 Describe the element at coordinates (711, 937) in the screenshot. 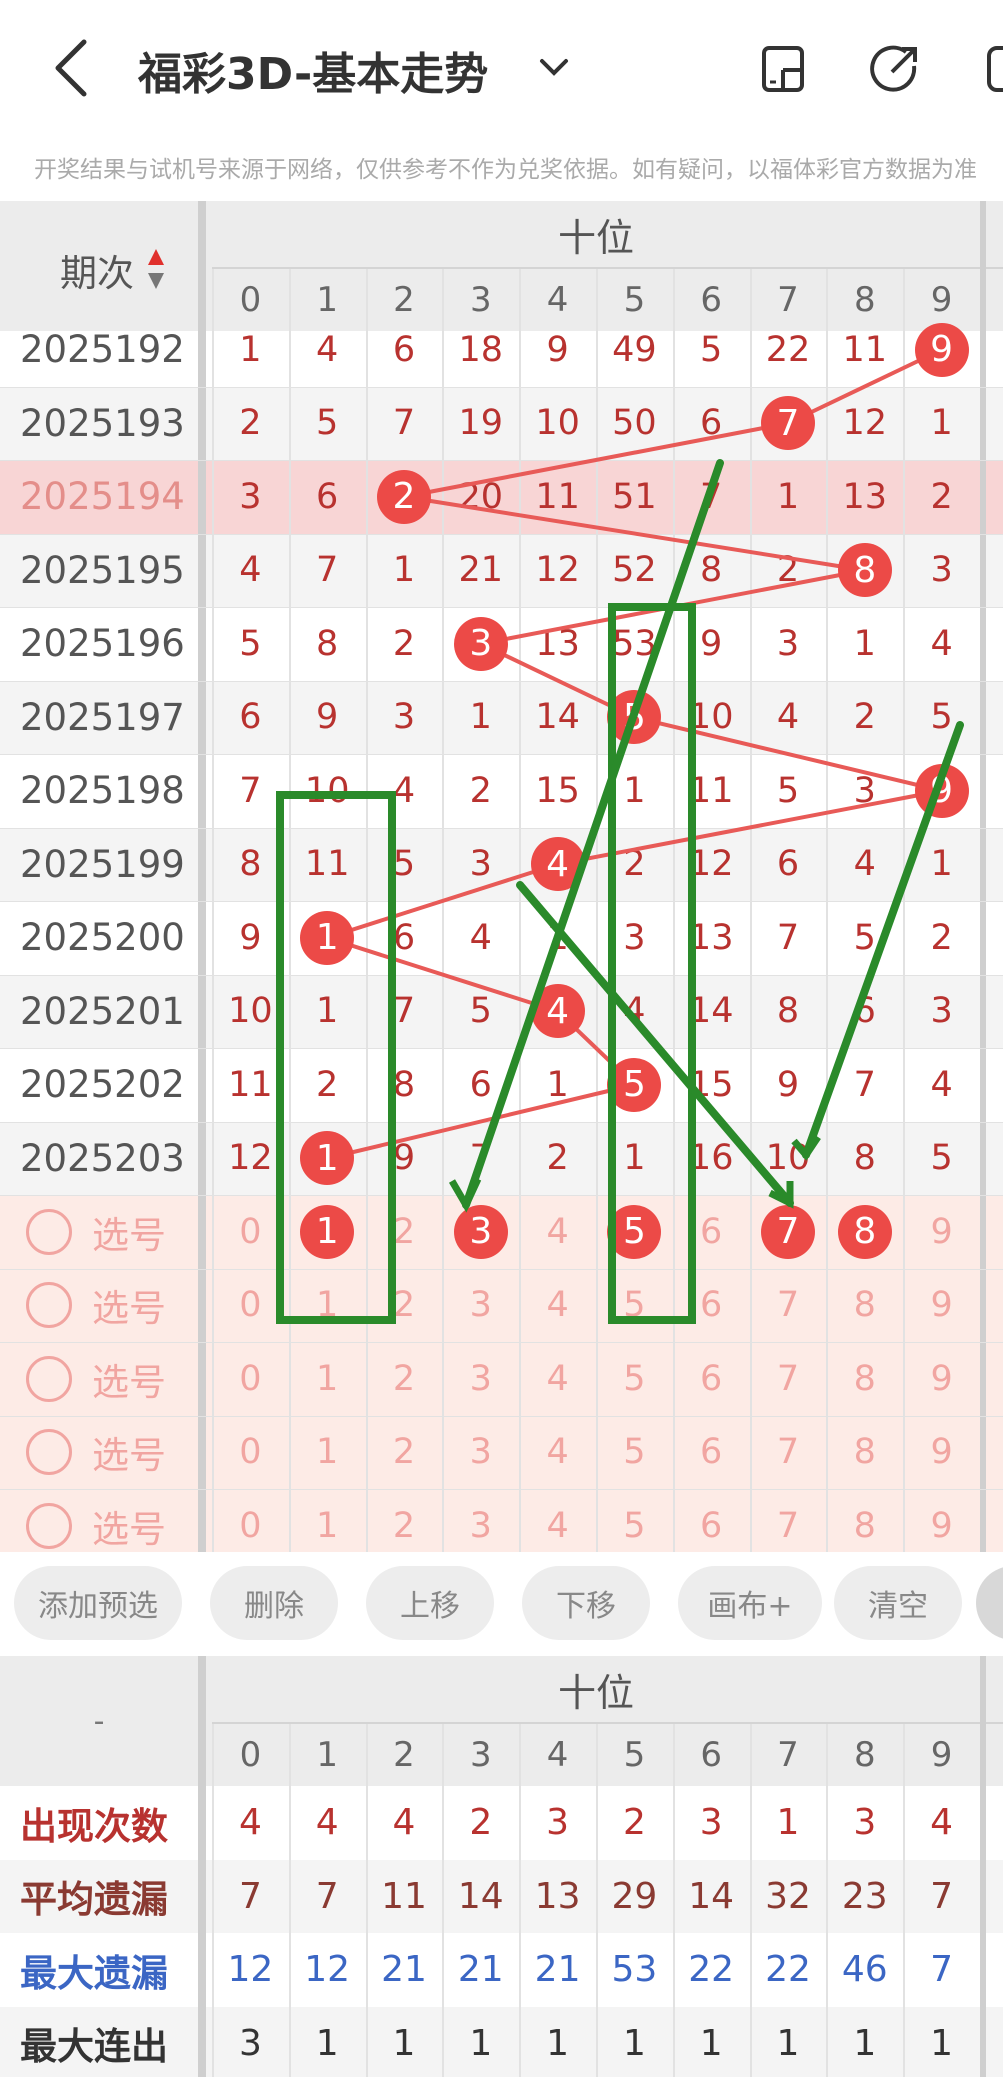

I see `miss-count: 13` at that location.